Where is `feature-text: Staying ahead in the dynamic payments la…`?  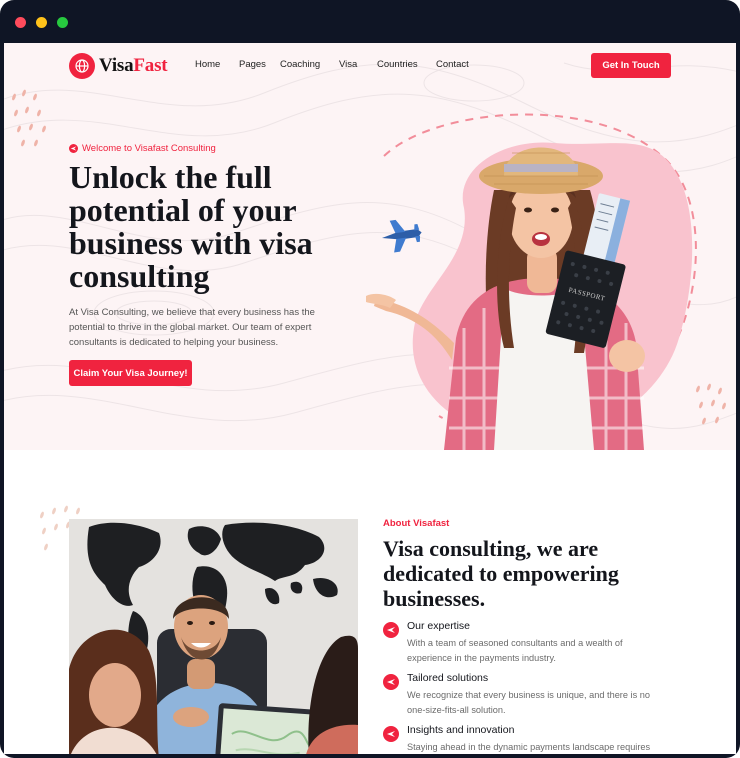 feature-text: Staying ahead in the dynamic payments la… is located at coordinates (529, 747).